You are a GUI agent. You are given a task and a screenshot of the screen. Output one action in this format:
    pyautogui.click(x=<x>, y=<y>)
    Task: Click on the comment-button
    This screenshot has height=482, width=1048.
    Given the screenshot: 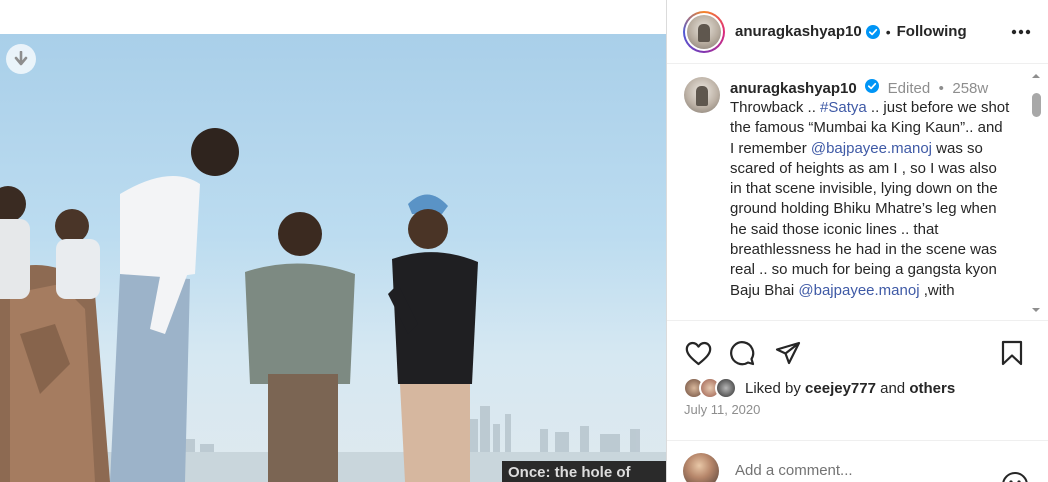 What is the action you would take?
    pyautogui.click(x=742, y=353)
    